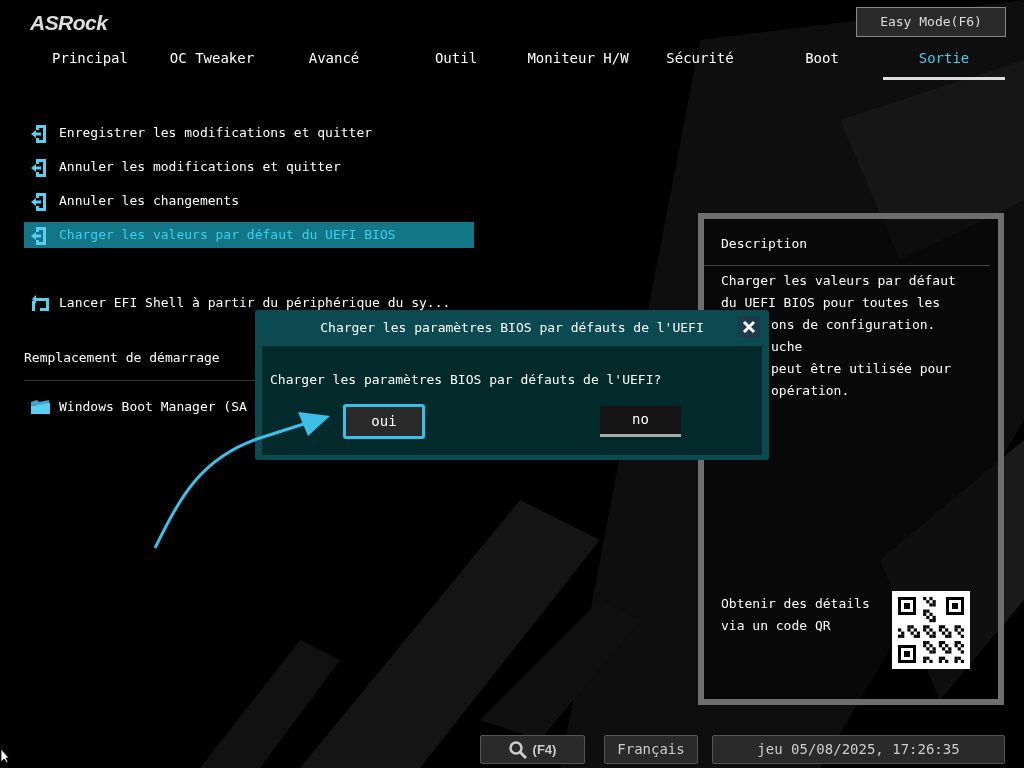  Describe the element at coordinates (651, 749) in the screenshot. I see `language-button: Français` at that location.